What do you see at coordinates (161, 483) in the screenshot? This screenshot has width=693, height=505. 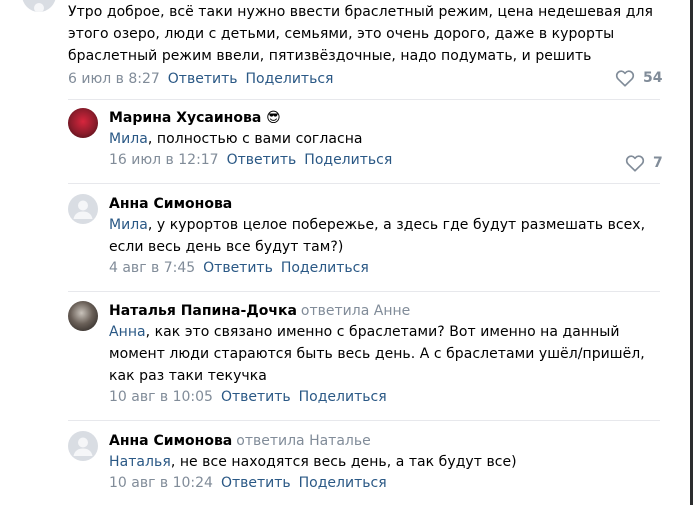 I see `comment-date: 10 авг в 10:24` at bounding box center [161, 483].